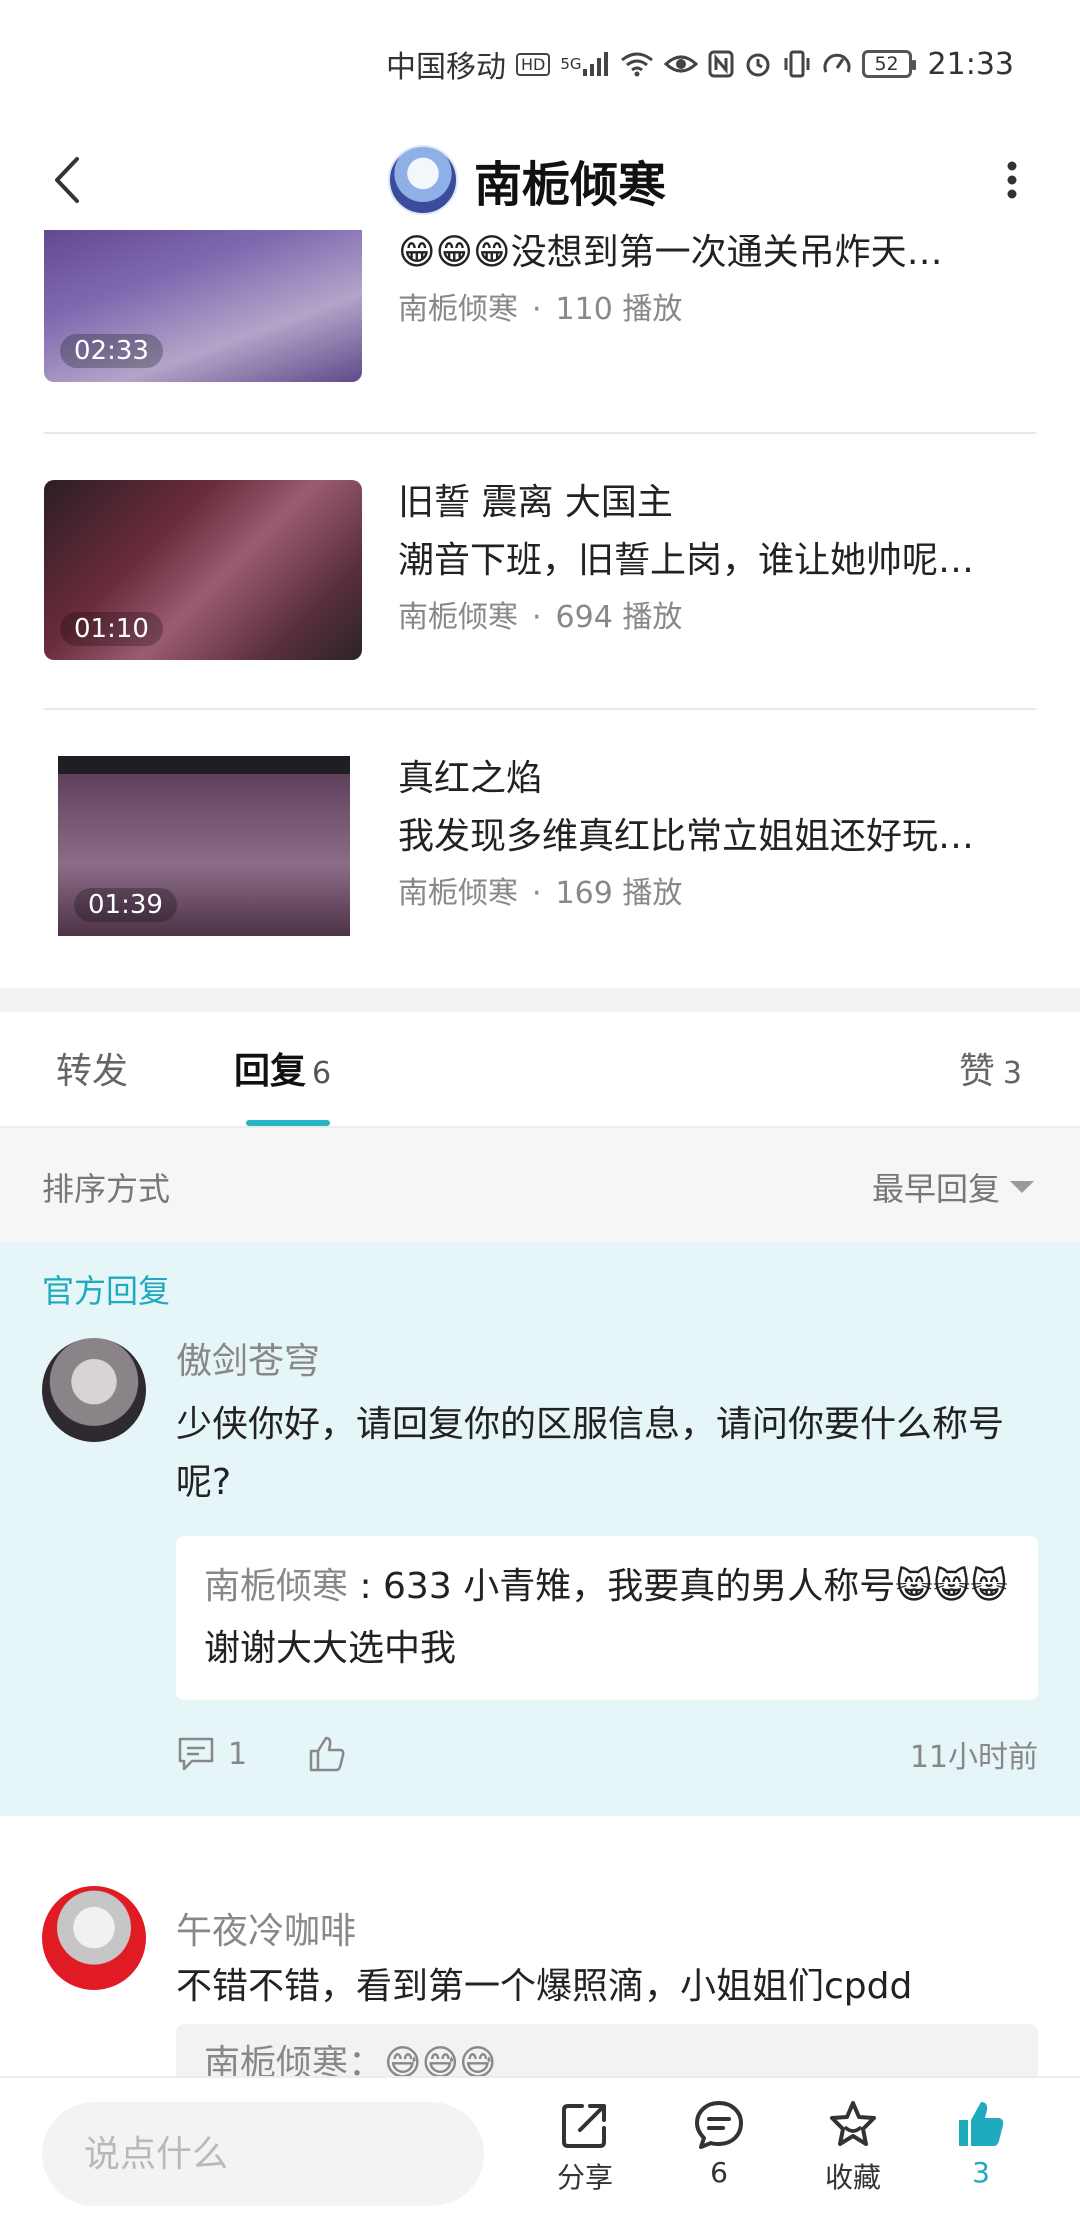 The height and width of the screenshot is (2228, 1080). I want to click on reply-button: 1, so click(211, 1754).